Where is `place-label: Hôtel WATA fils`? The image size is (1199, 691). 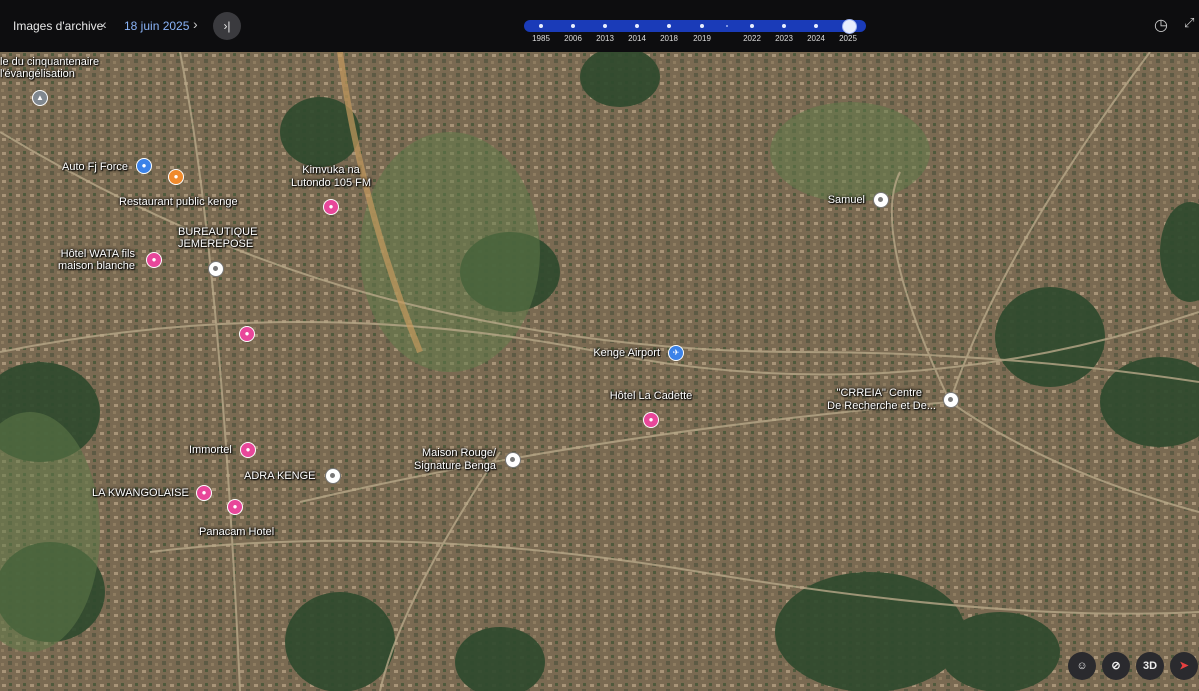 place-label: Hôtel WATA fils is located at coordinates (98, 254).